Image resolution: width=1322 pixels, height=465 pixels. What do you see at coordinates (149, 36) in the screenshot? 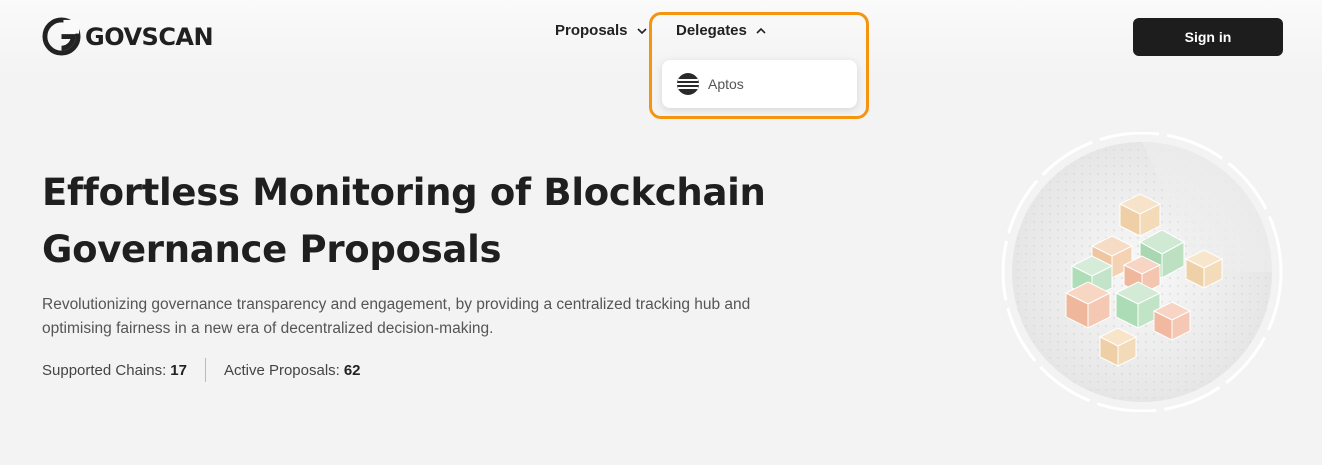
I see `brand-name: GOVSCAN` at bounding box center [149, 36].